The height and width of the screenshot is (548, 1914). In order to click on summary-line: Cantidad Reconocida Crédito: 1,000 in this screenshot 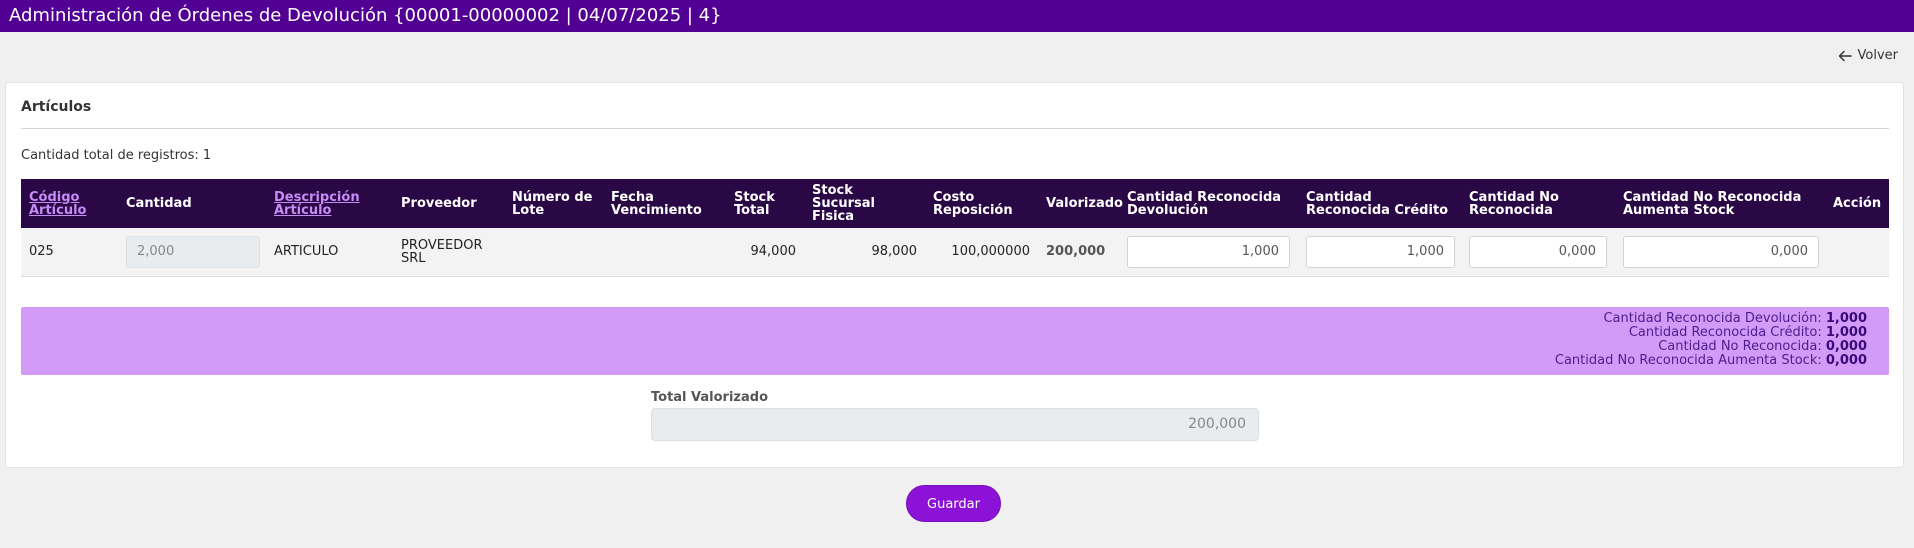, I will do `click(1747, 332)`.